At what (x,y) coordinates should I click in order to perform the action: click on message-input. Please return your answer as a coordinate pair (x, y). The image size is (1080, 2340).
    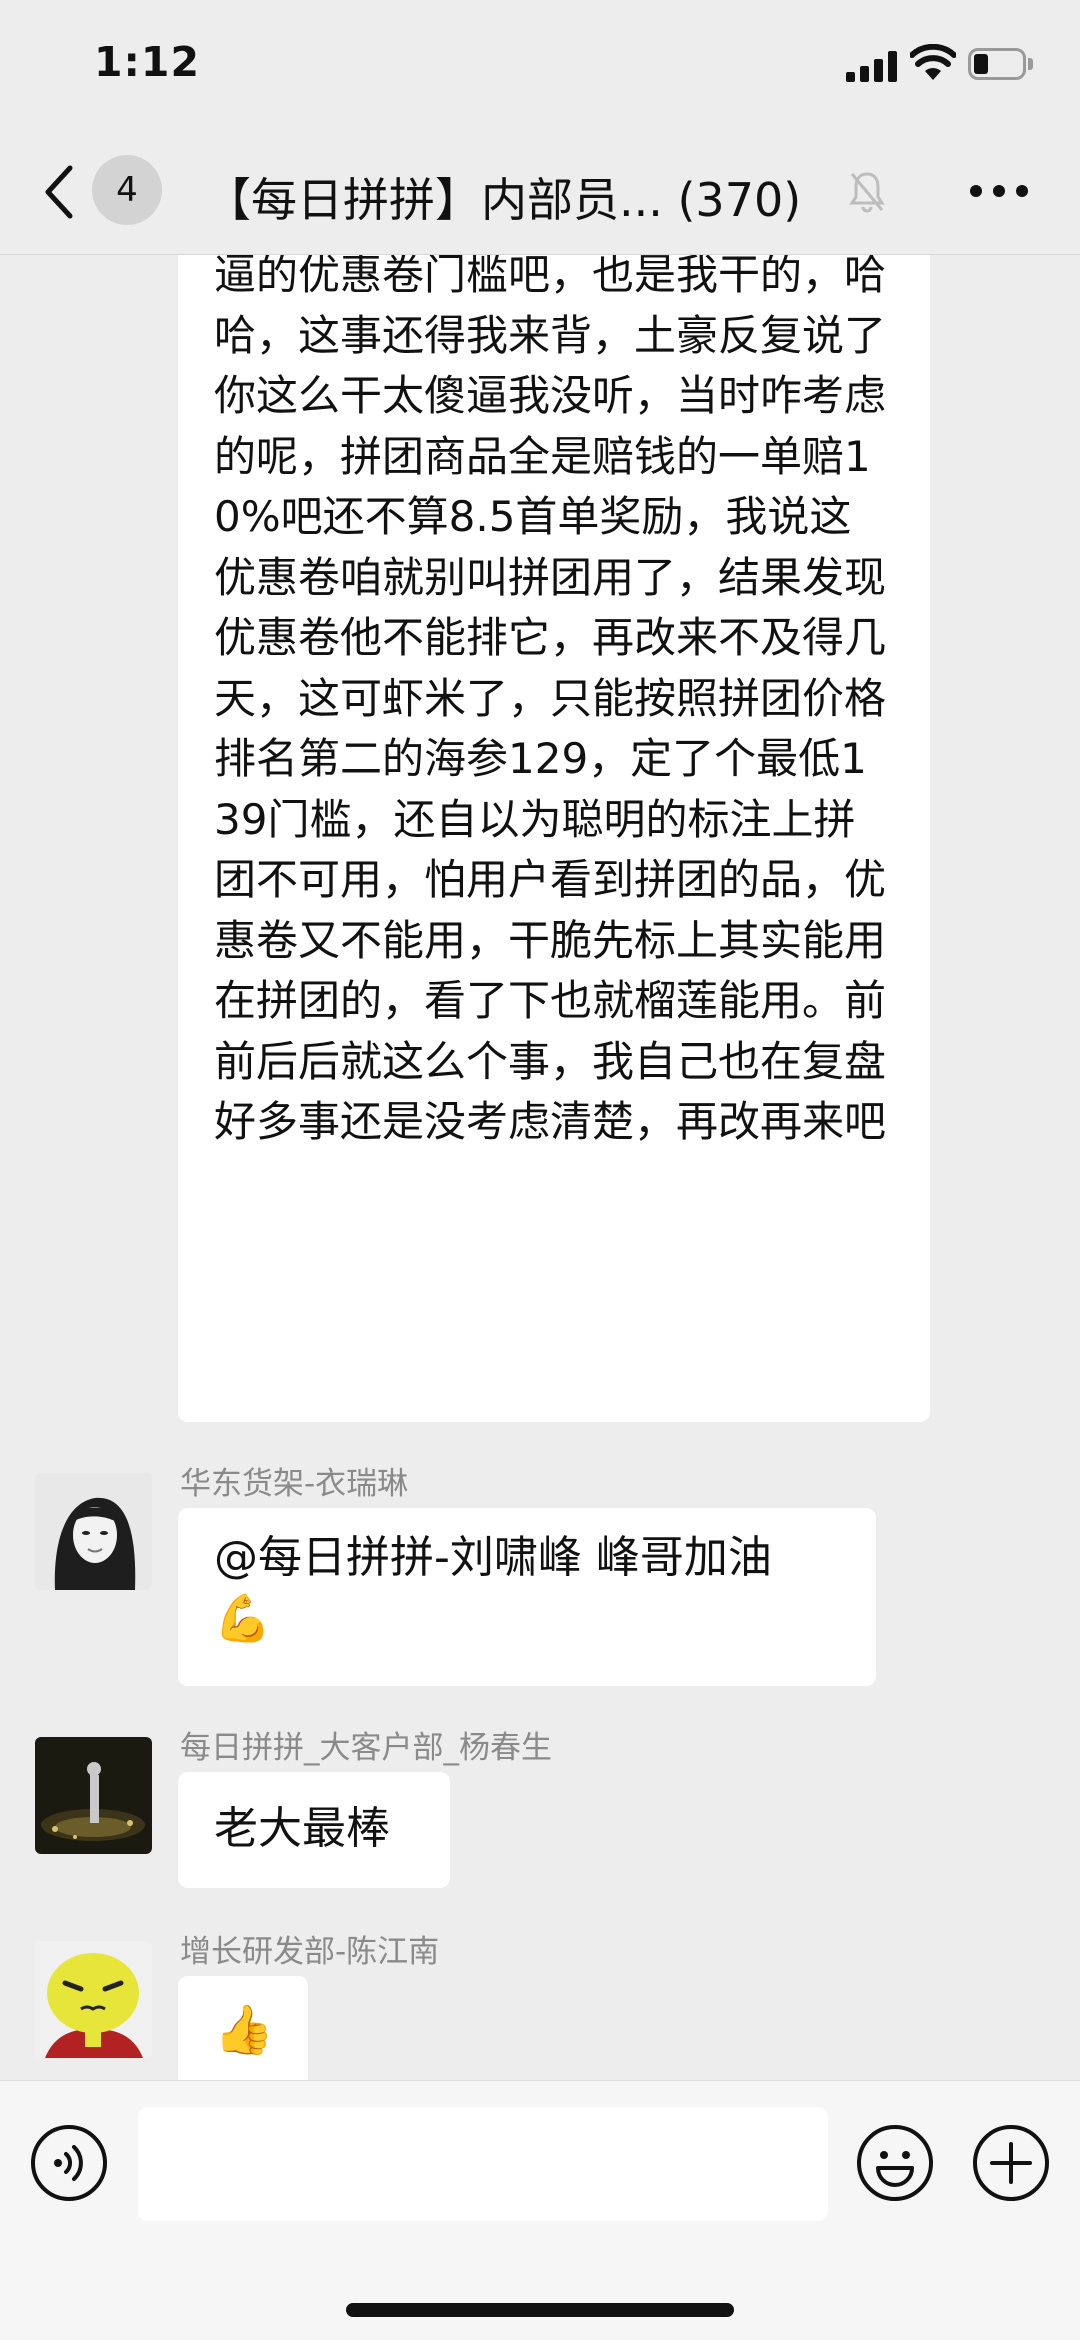
    Looking at the image, I should click on (483, 2164).